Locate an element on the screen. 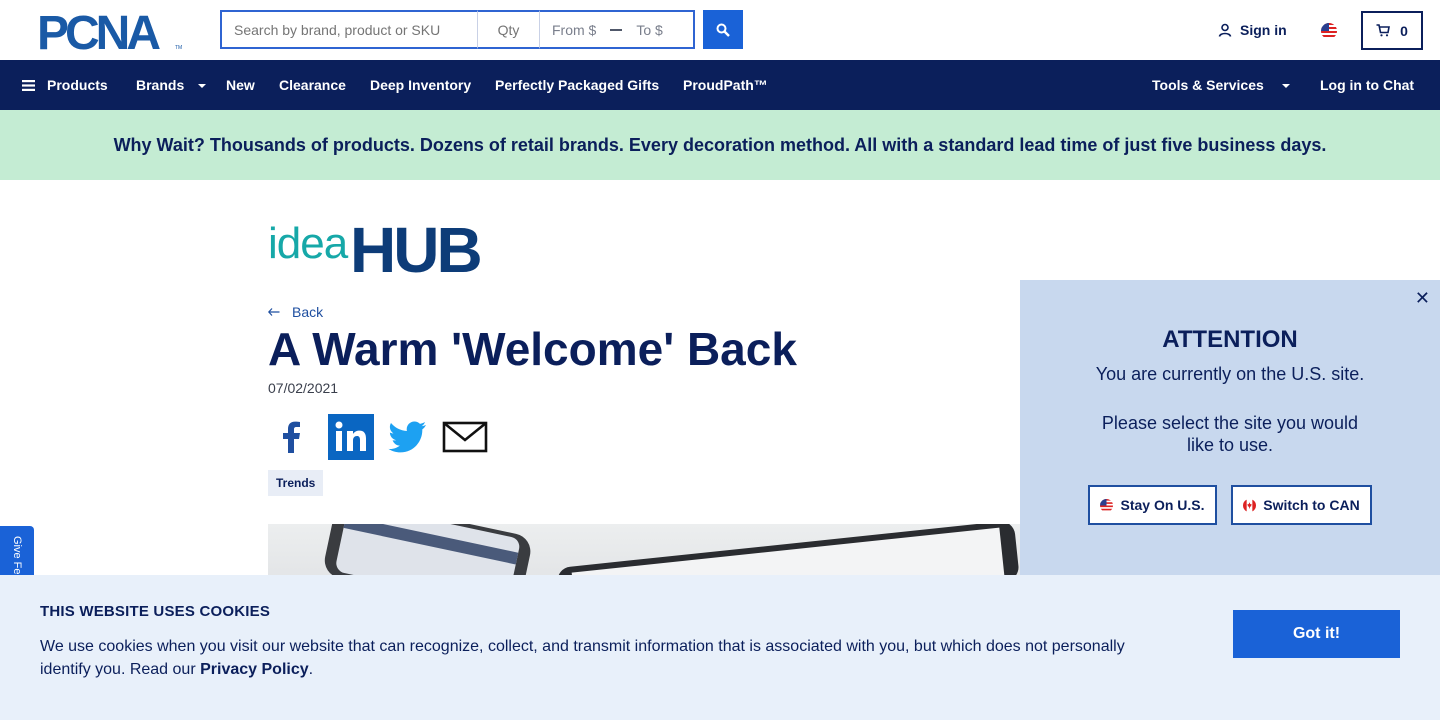 The width and height of the screenshot is (1440, 720). nav-chat: Log in to Chat is located at coordinates (1367, 85).